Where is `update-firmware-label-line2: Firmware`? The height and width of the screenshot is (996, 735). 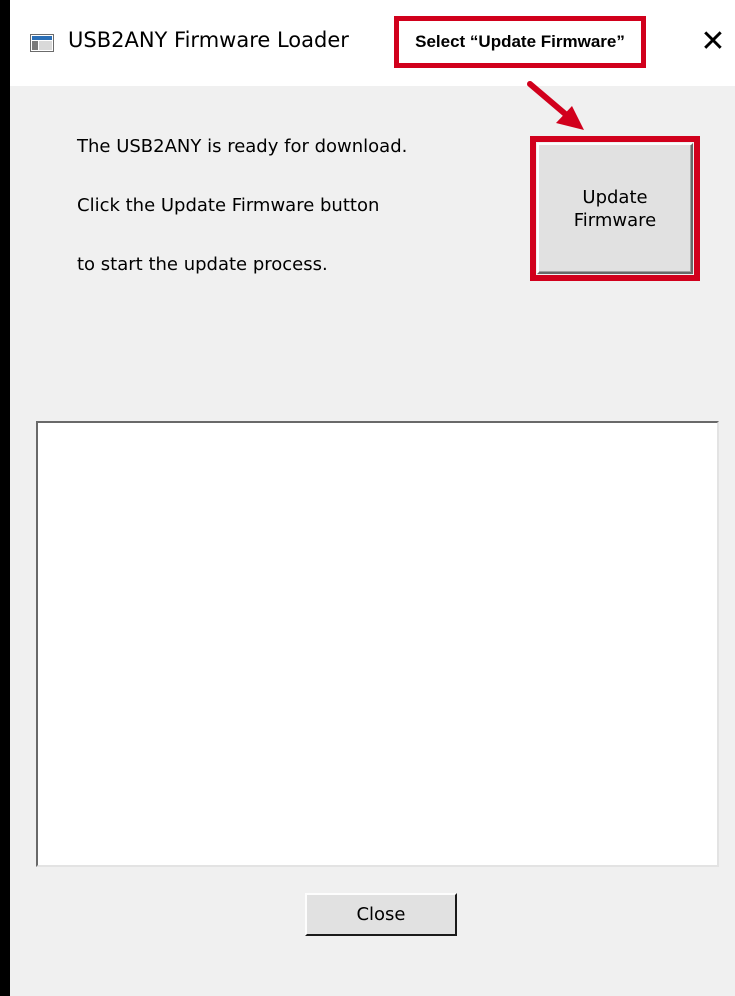 update-firmware-label-line2: Firmware is located at coordinates (615, 220).